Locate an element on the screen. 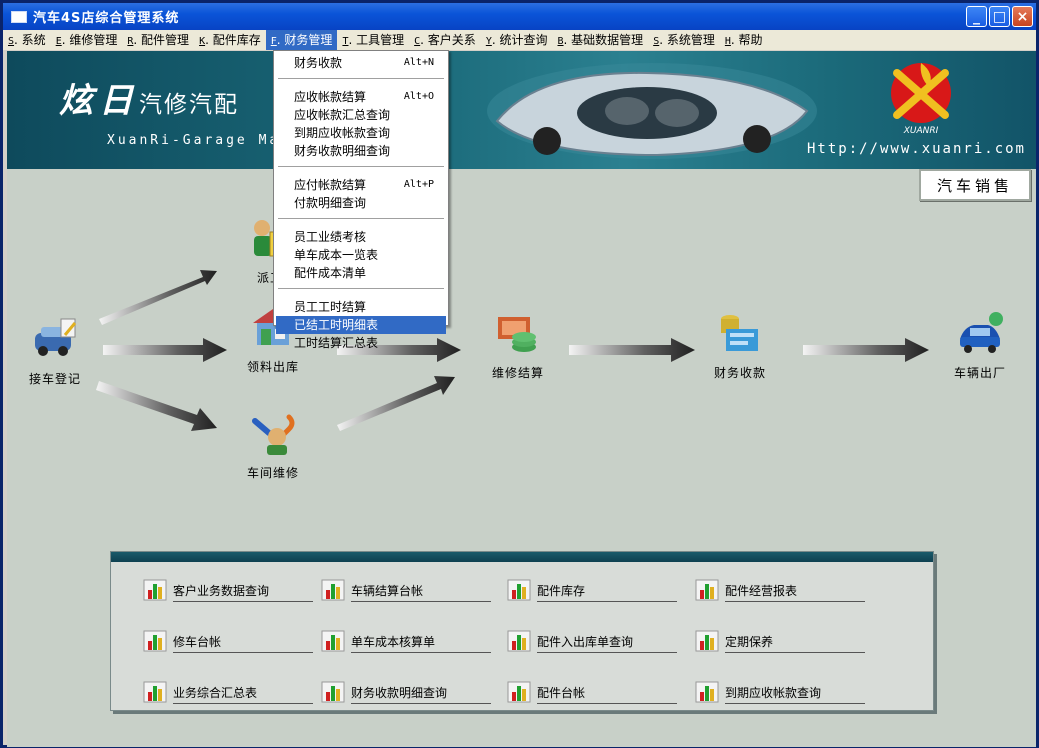  menu-7: Y. 统计查询 is located at coordinates (517, 40).